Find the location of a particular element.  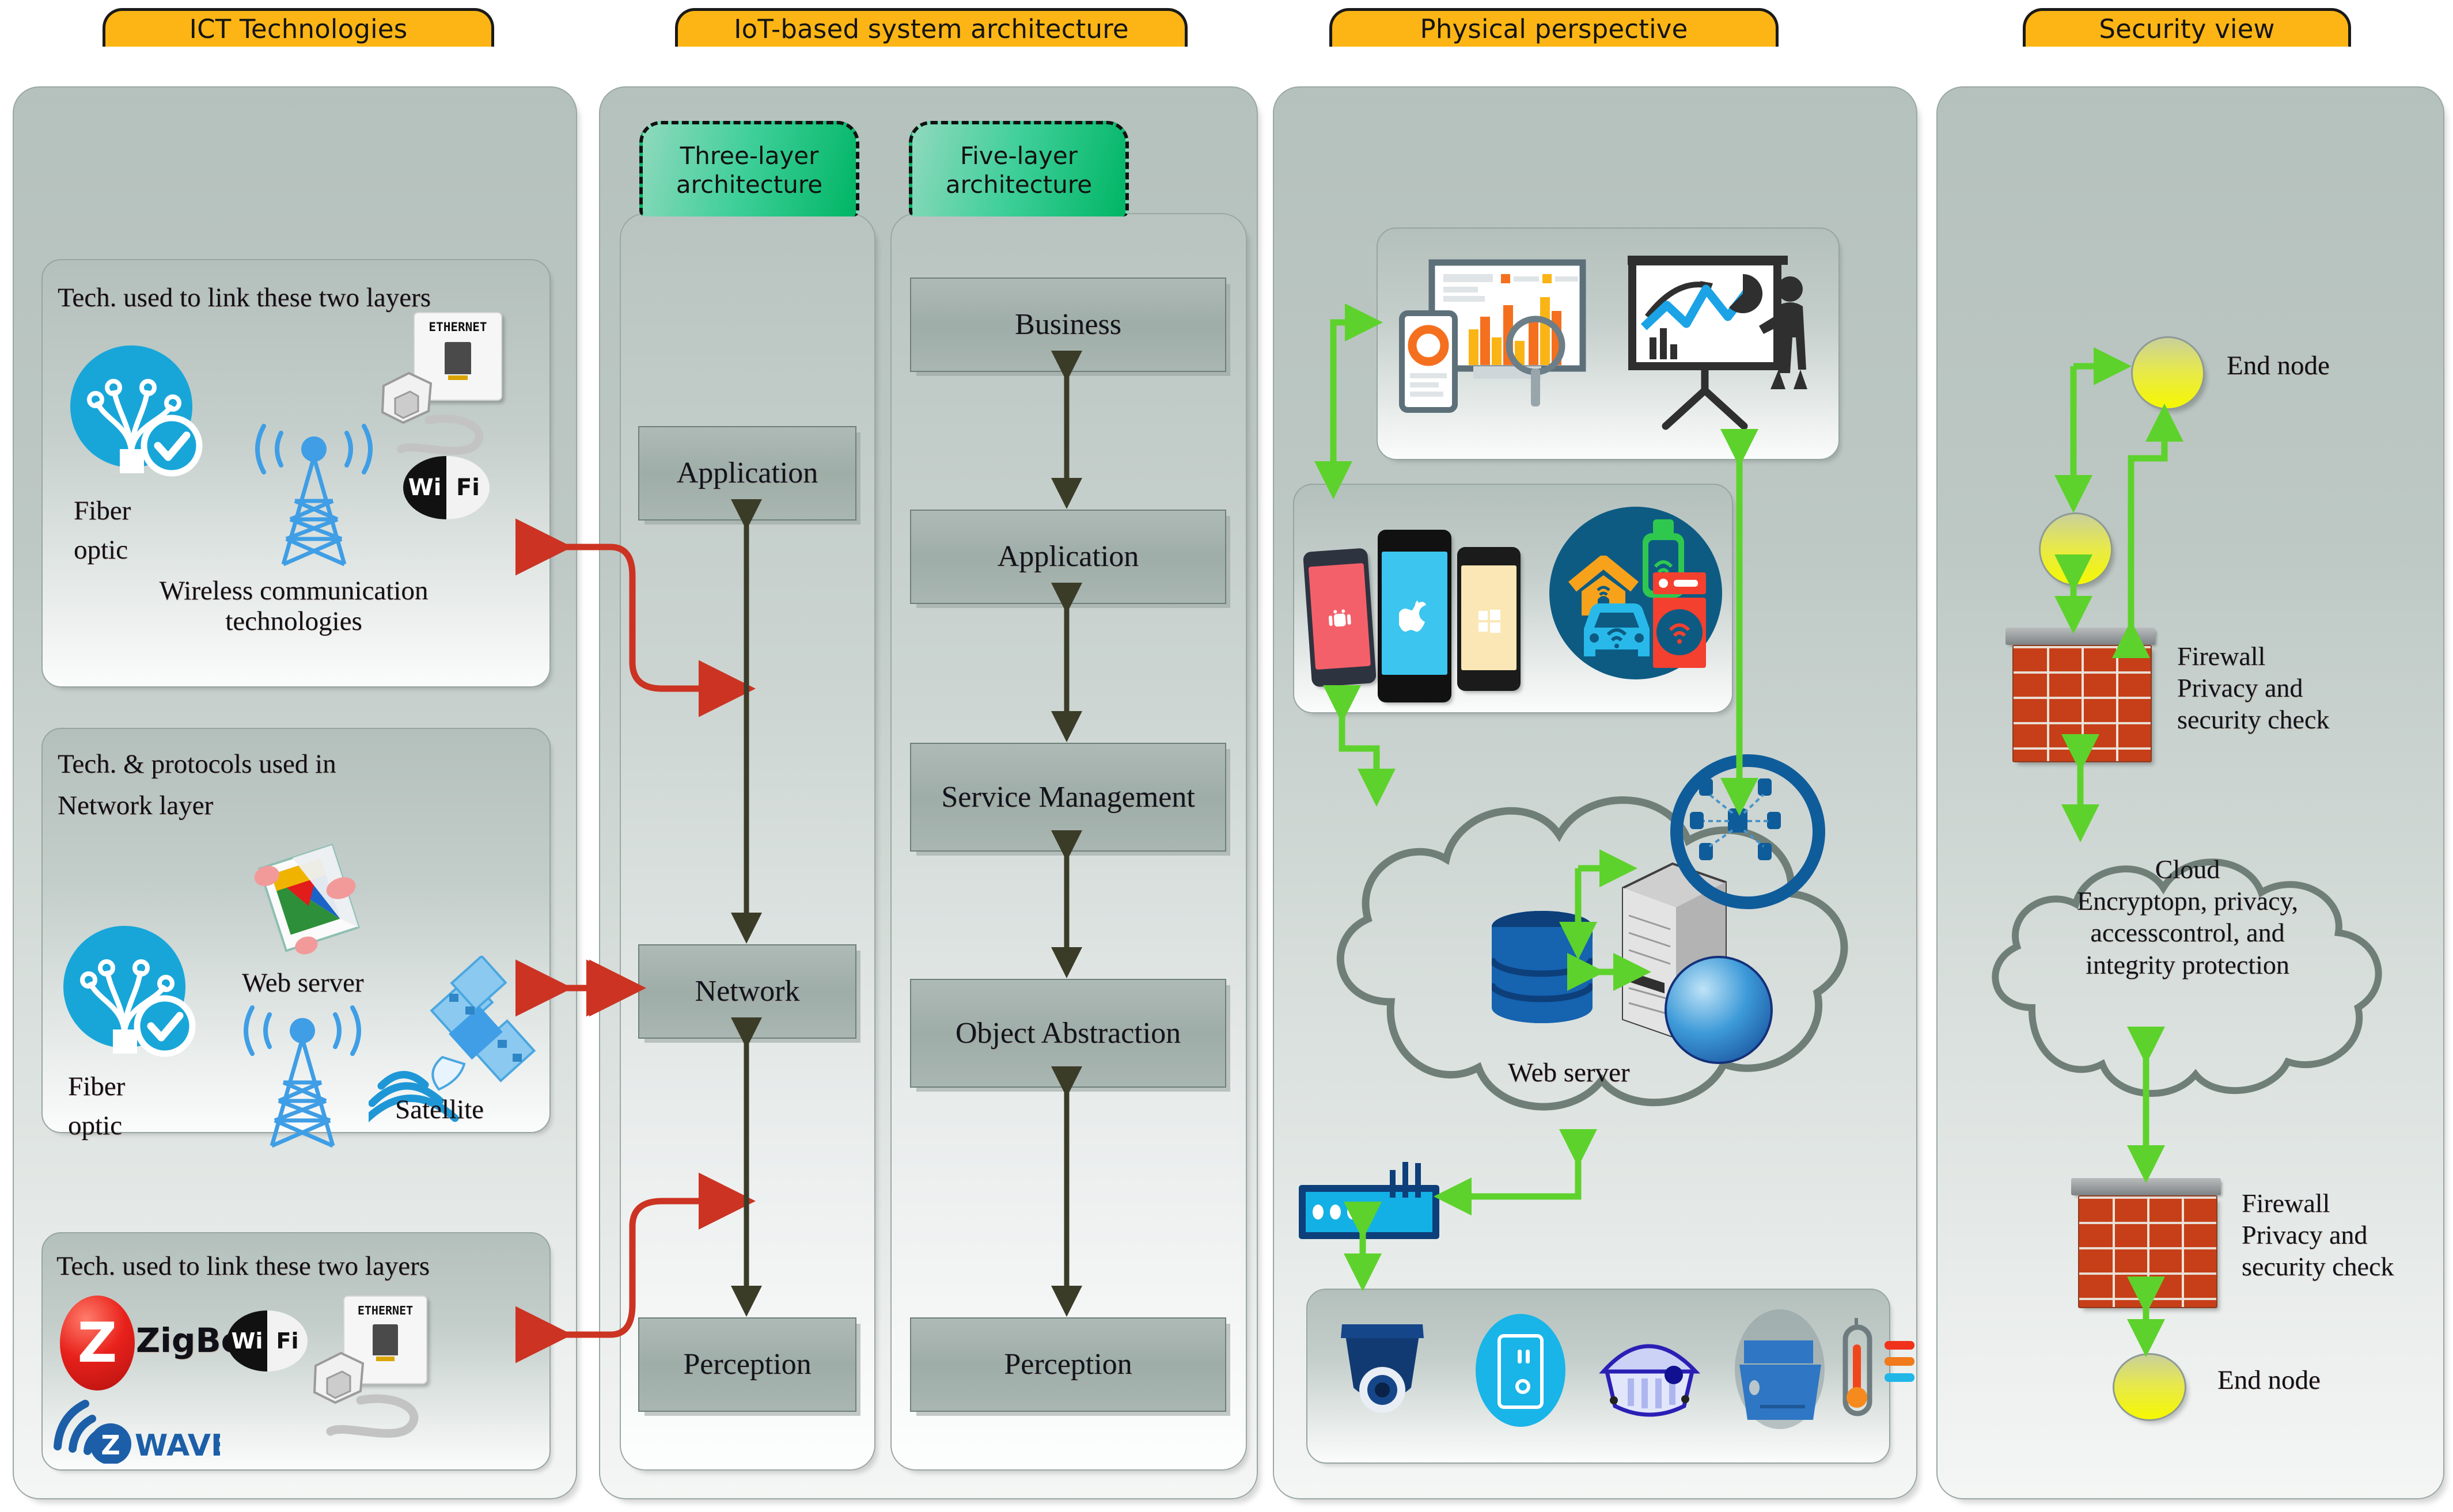

dashboard-analytics-icon is located at coordinates (1492, 336).